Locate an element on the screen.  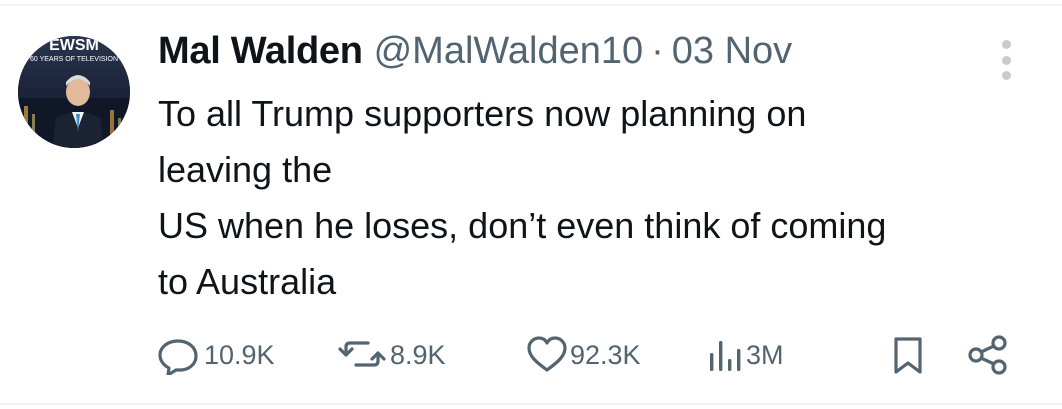
bookmark-button is located at coordinates (908, 355).